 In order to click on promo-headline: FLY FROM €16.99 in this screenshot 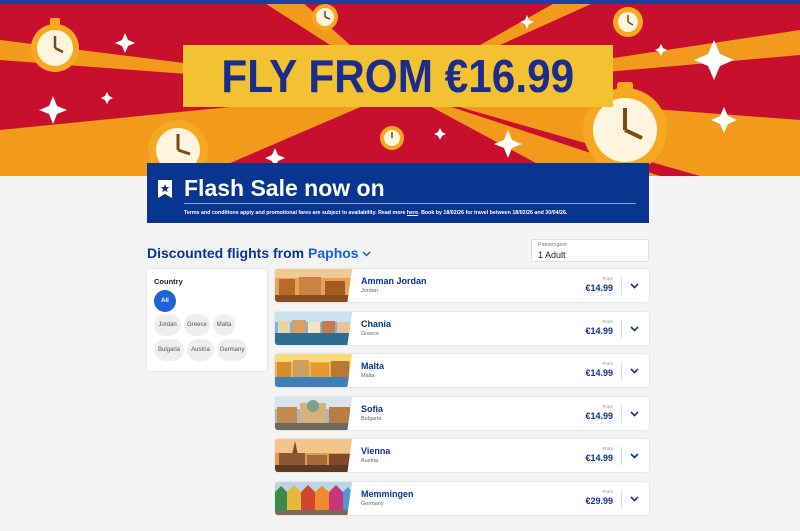, I will do `click(398, 76)`.